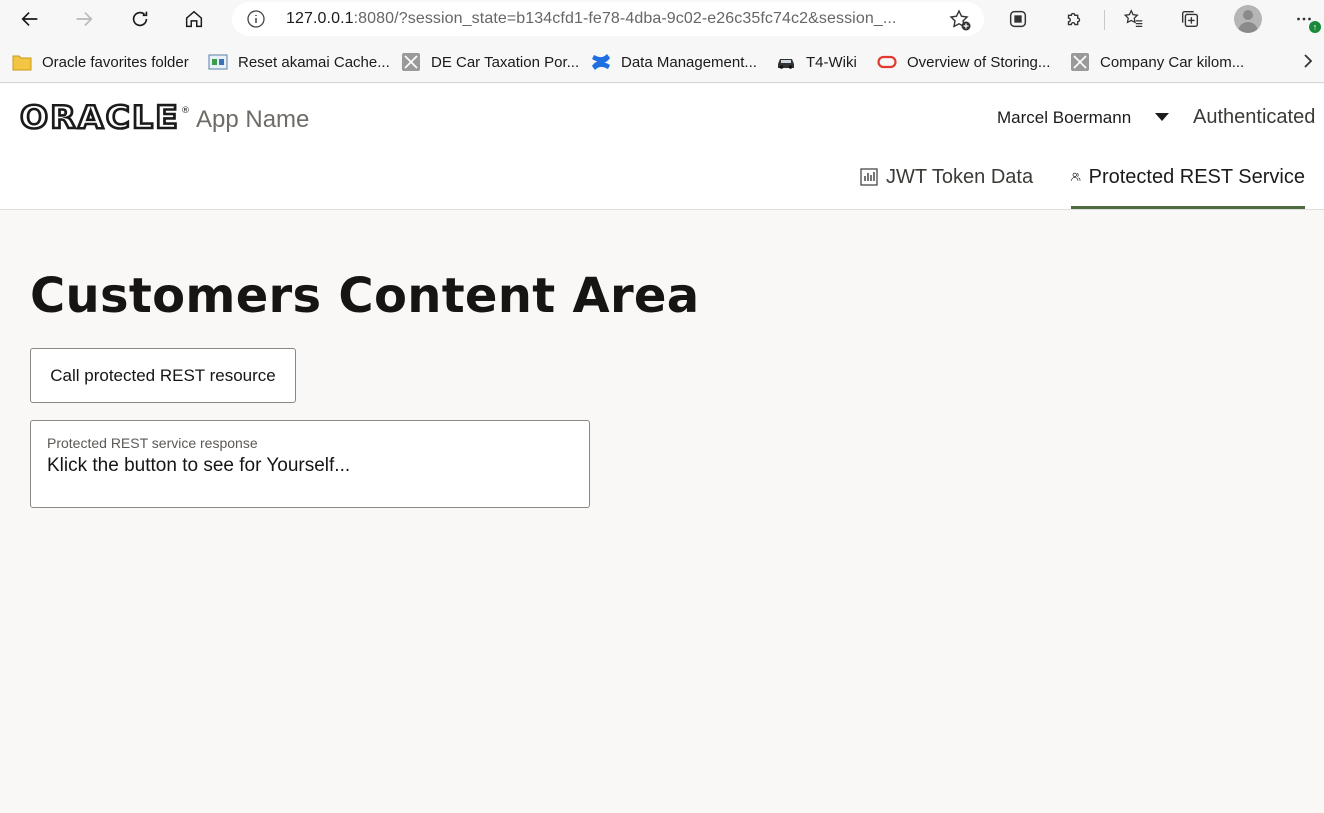  What do you see at coordinates (365, 296) in the screenshot?
I see `page-title: Customers Content Area` at bounding box center [365, 296].